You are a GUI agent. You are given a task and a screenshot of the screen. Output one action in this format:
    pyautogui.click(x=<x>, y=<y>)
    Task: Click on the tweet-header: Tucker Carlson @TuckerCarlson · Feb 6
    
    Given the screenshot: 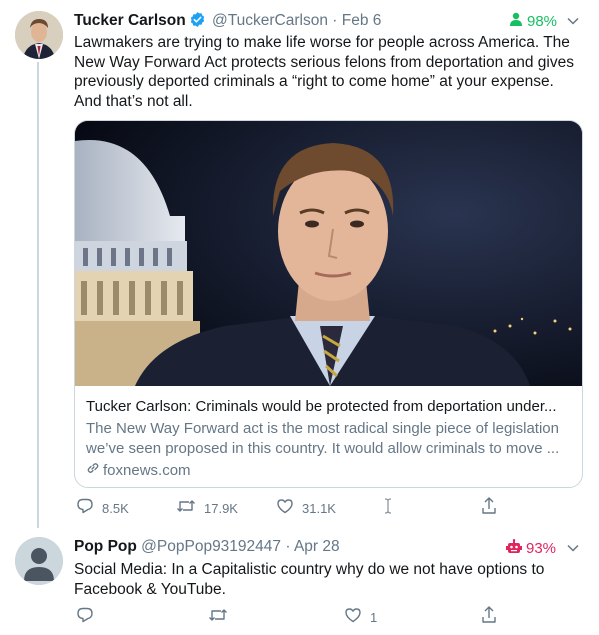 What is the action you would take?
    pyautogui.click(x=227, y=22)
    